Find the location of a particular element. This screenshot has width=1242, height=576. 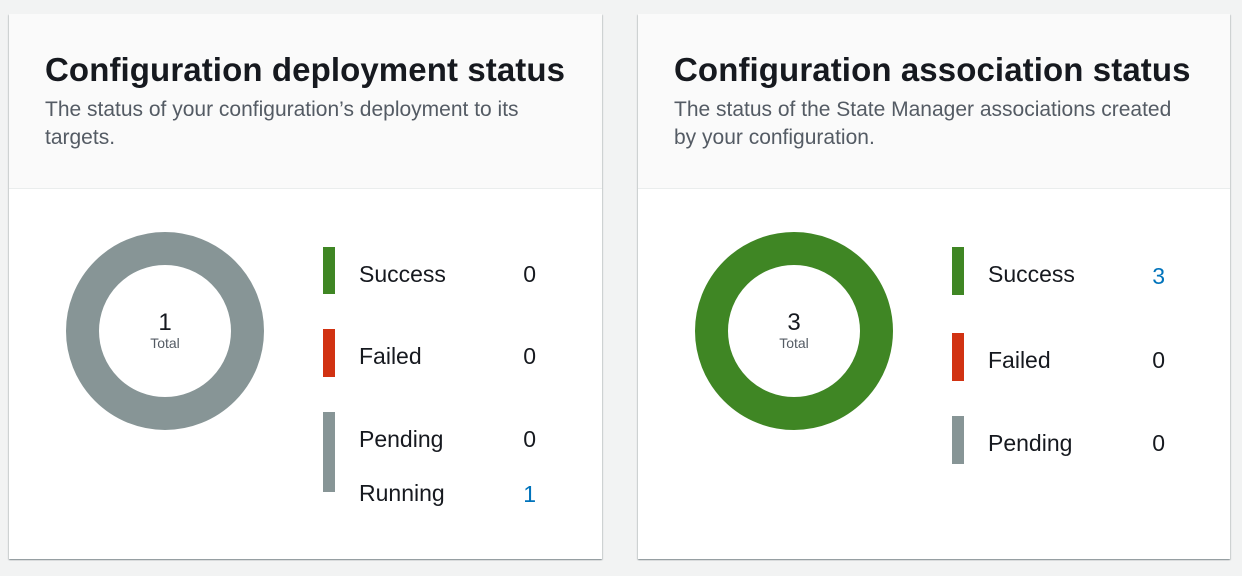

donut-total-value: 3 is located at coordinates (794, 322).